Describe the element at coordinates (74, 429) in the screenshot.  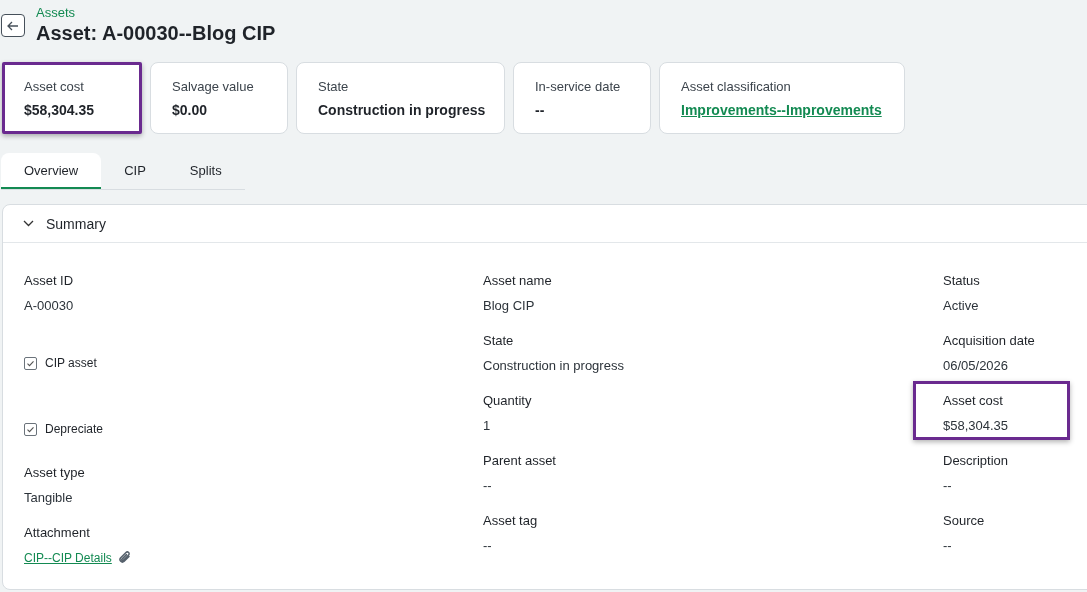
I see `checkbox-label: Depreciate` at that location.